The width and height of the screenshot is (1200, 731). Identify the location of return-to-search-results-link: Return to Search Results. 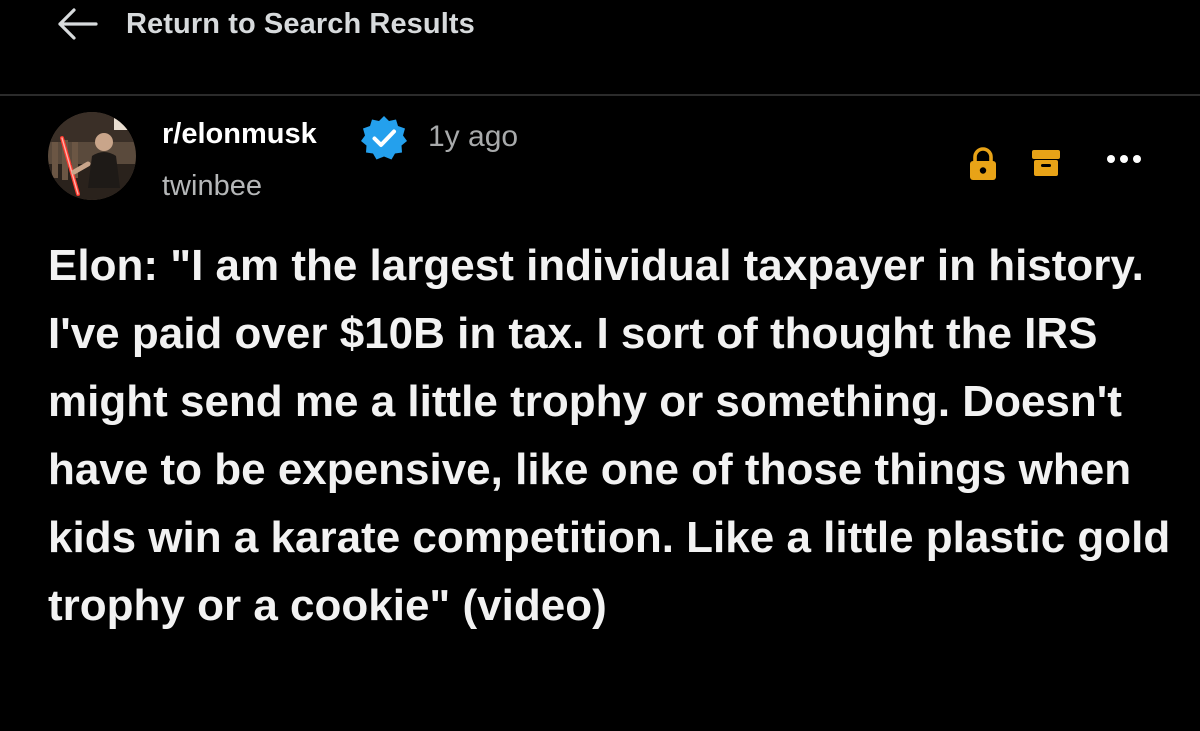
(265, 24).